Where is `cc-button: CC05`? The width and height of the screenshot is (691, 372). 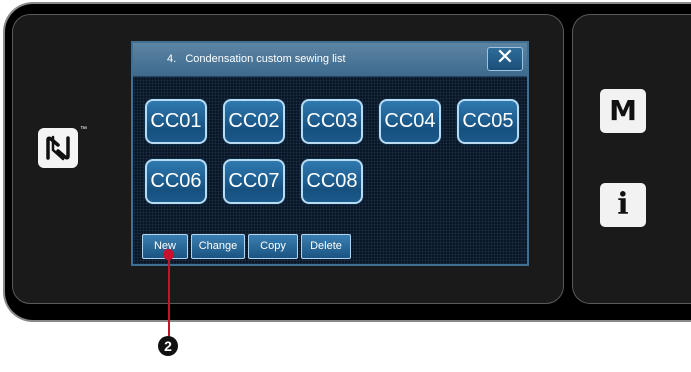 cc-button: CC05 is located at coordinates (488, 121).